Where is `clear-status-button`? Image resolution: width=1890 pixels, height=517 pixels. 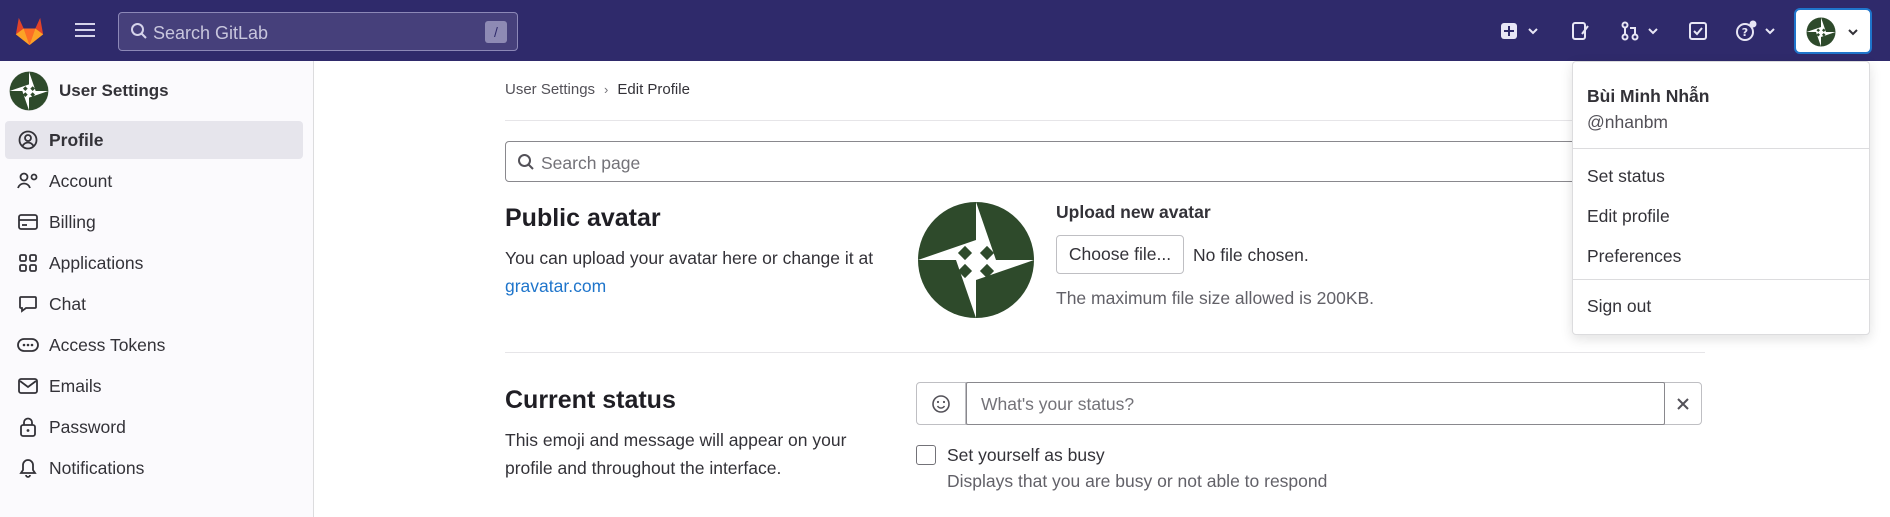 clear-status-button is located at coordinates (1682, 403).